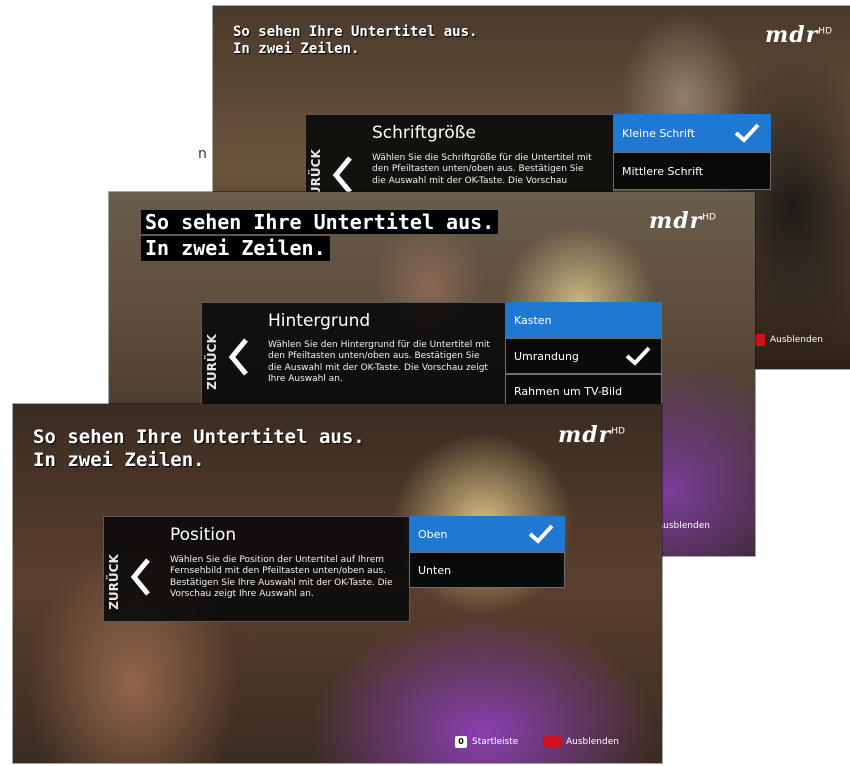  I want to click on option-mittlere-schrift: Mittlere Schrift, so click(692, 171).